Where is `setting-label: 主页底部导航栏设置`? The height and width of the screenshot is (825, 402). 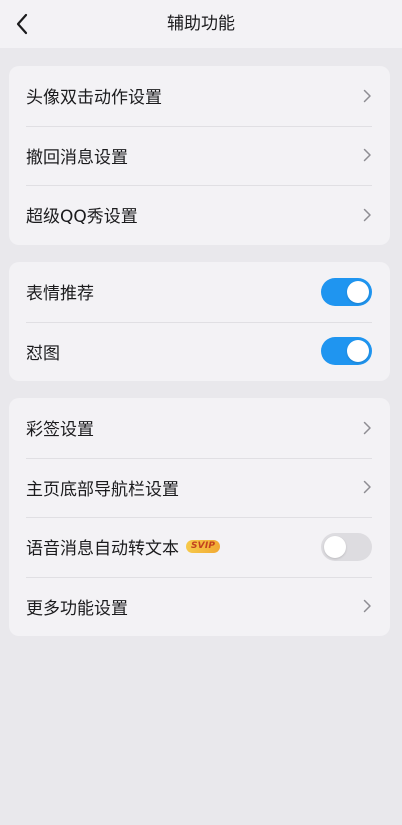
setting-label: 主页底部导航栏设置 is located at coordinates (102, 489).